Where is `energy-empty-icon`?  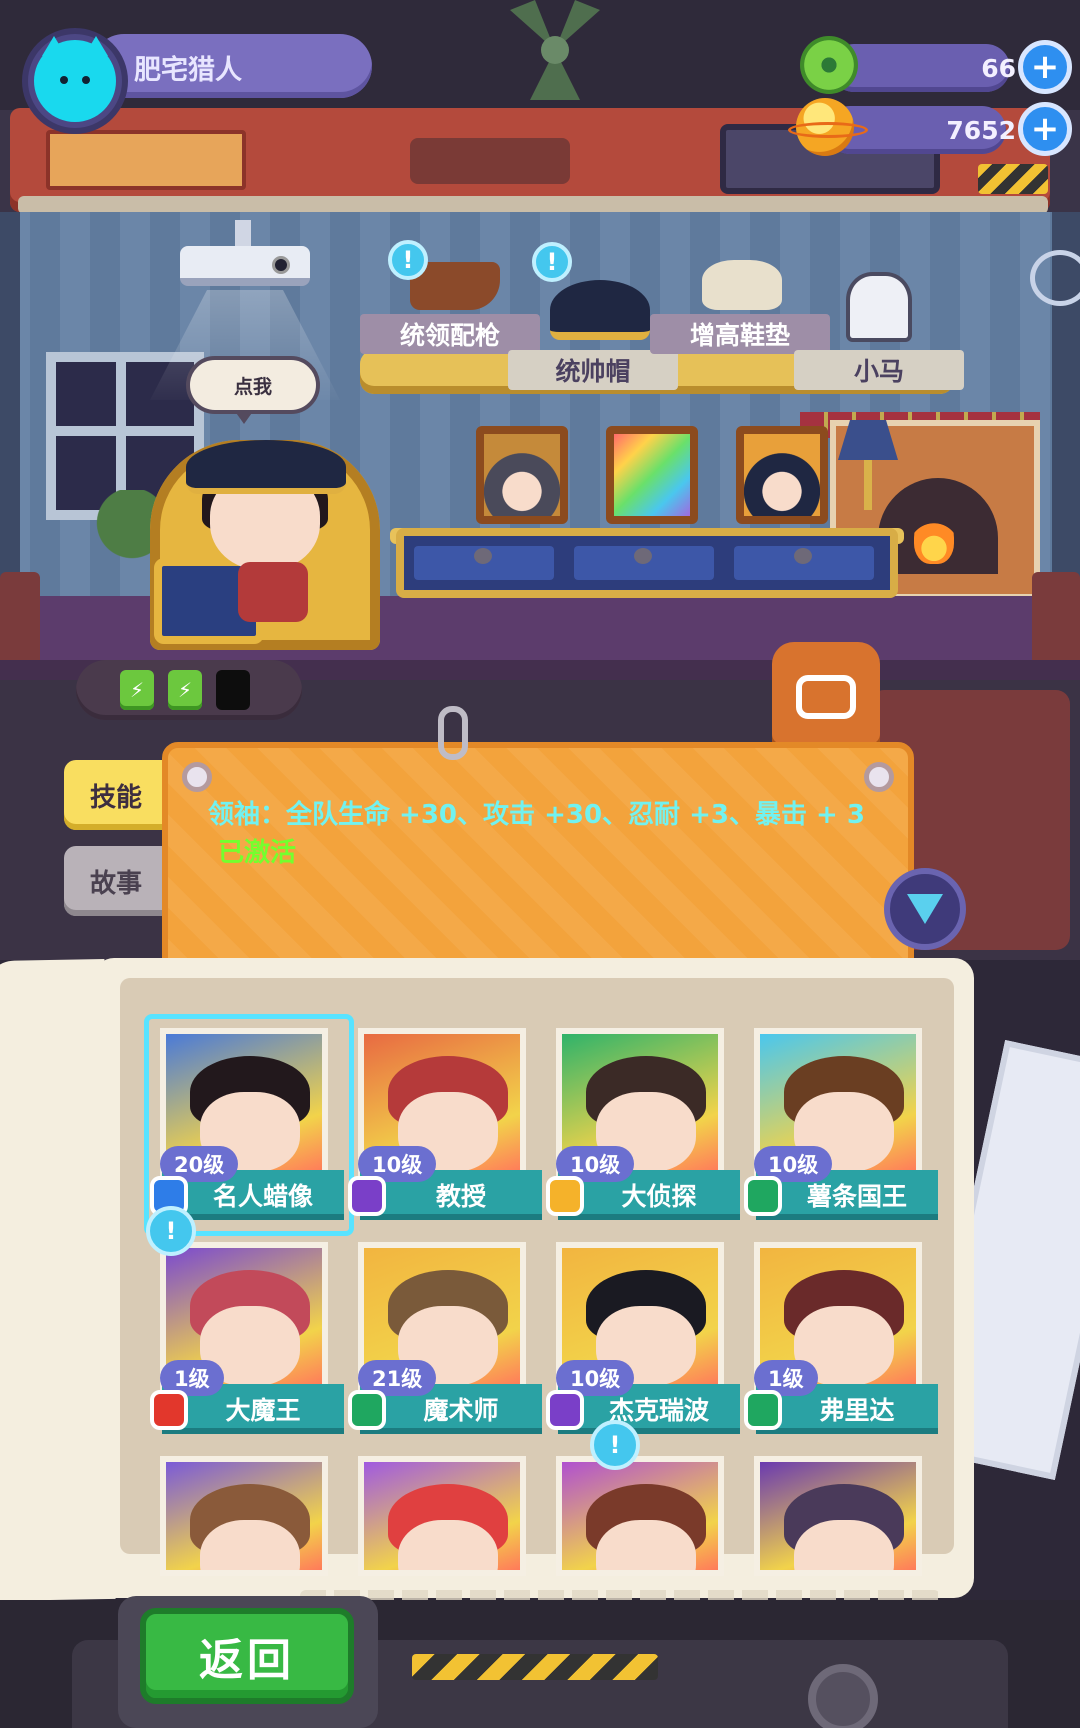 energy-empty-icon is located at coordinates (233, 690).